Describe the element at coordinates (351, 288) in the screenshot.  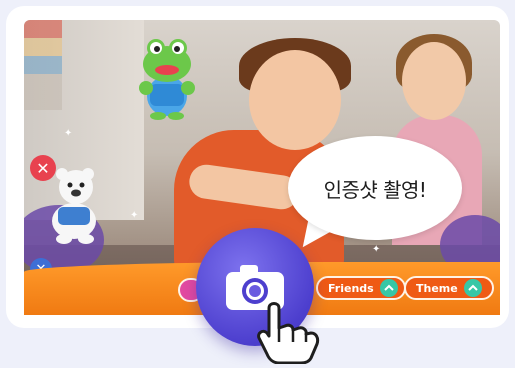
I see `friends-label: Friends` at that location.